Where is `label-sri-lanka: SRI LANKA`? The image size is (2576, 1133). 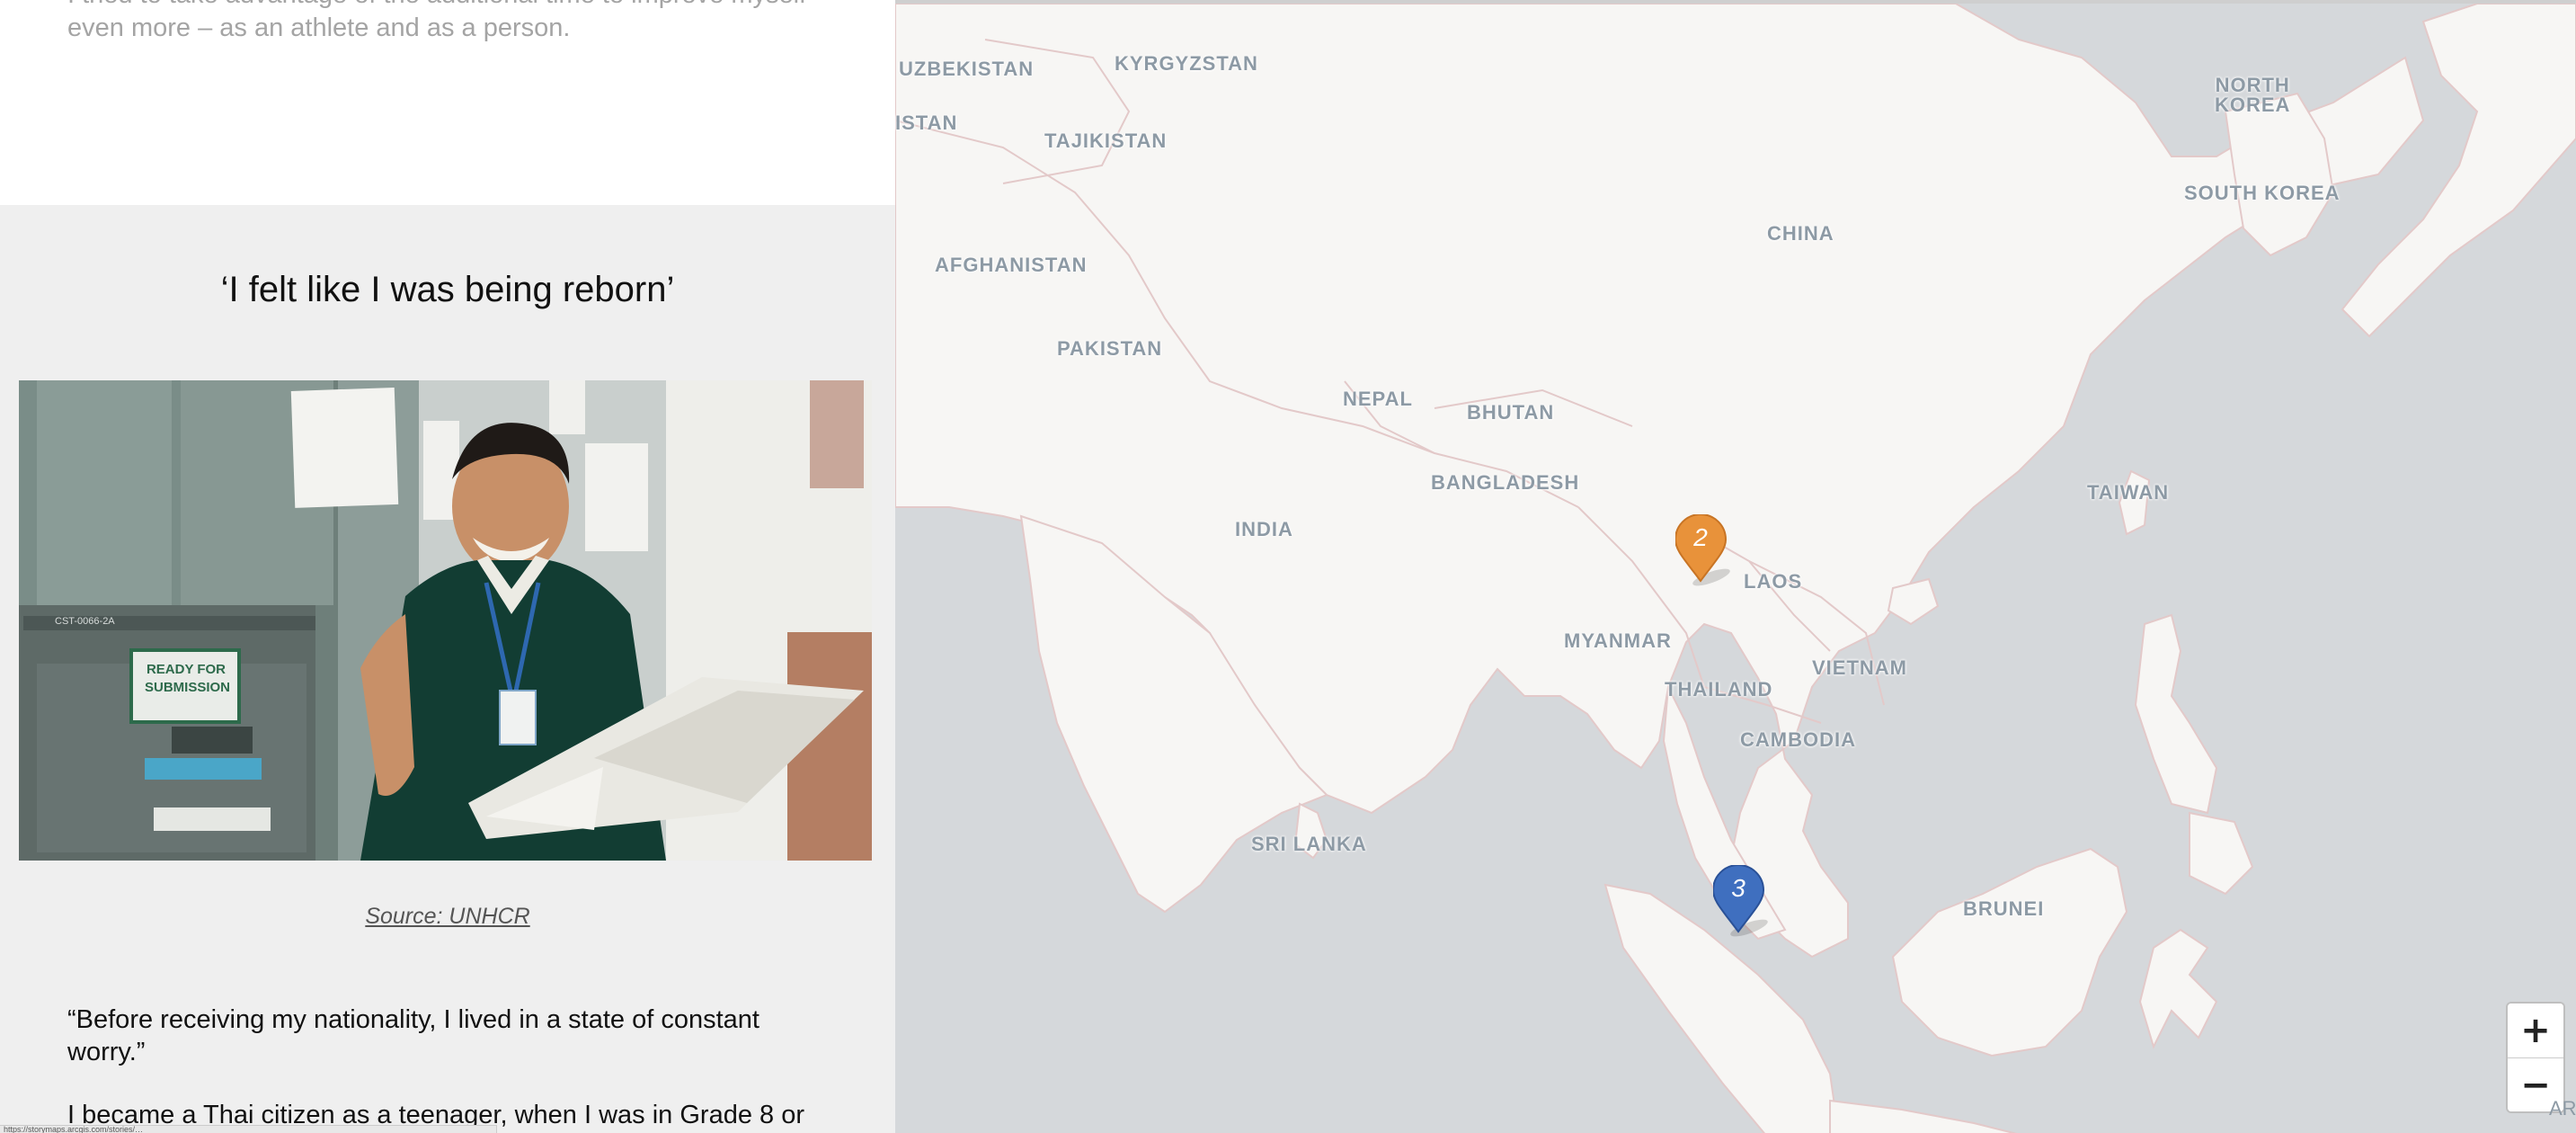 label-sri-lanka: SRI LANKA is located at coordinates (1309, 844).